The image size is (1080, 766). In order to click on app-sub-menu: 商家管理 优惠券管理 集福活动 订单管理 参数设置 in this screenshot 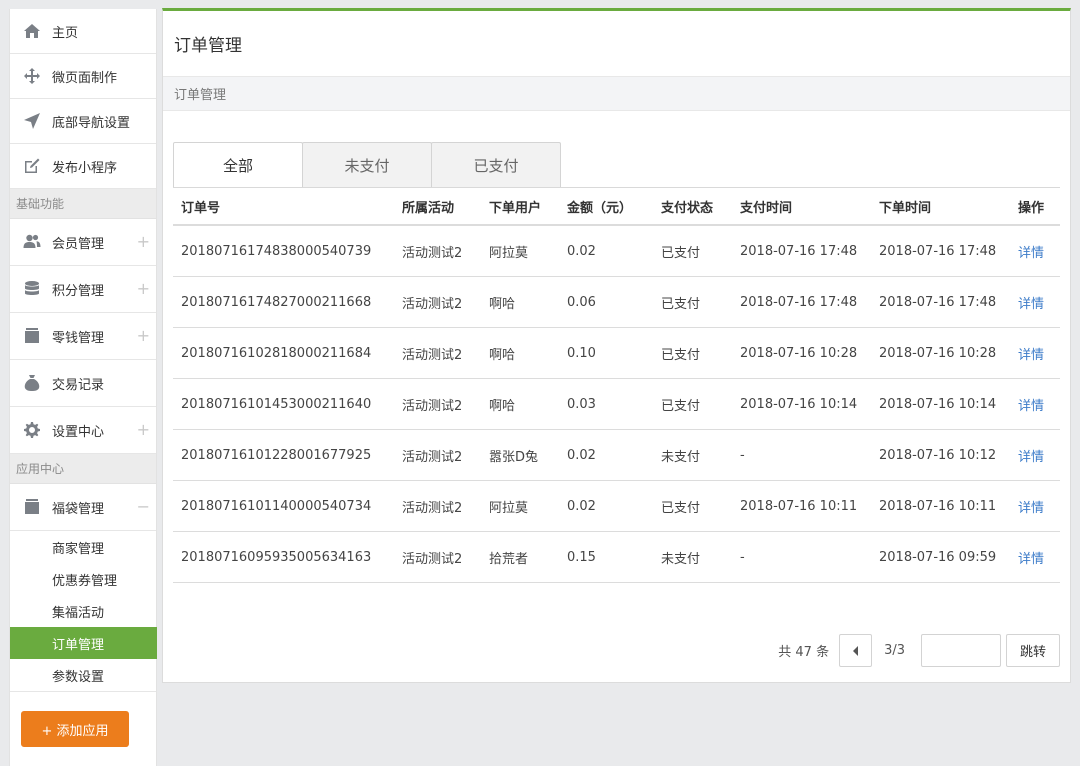, I will do `click(83, 611)`.